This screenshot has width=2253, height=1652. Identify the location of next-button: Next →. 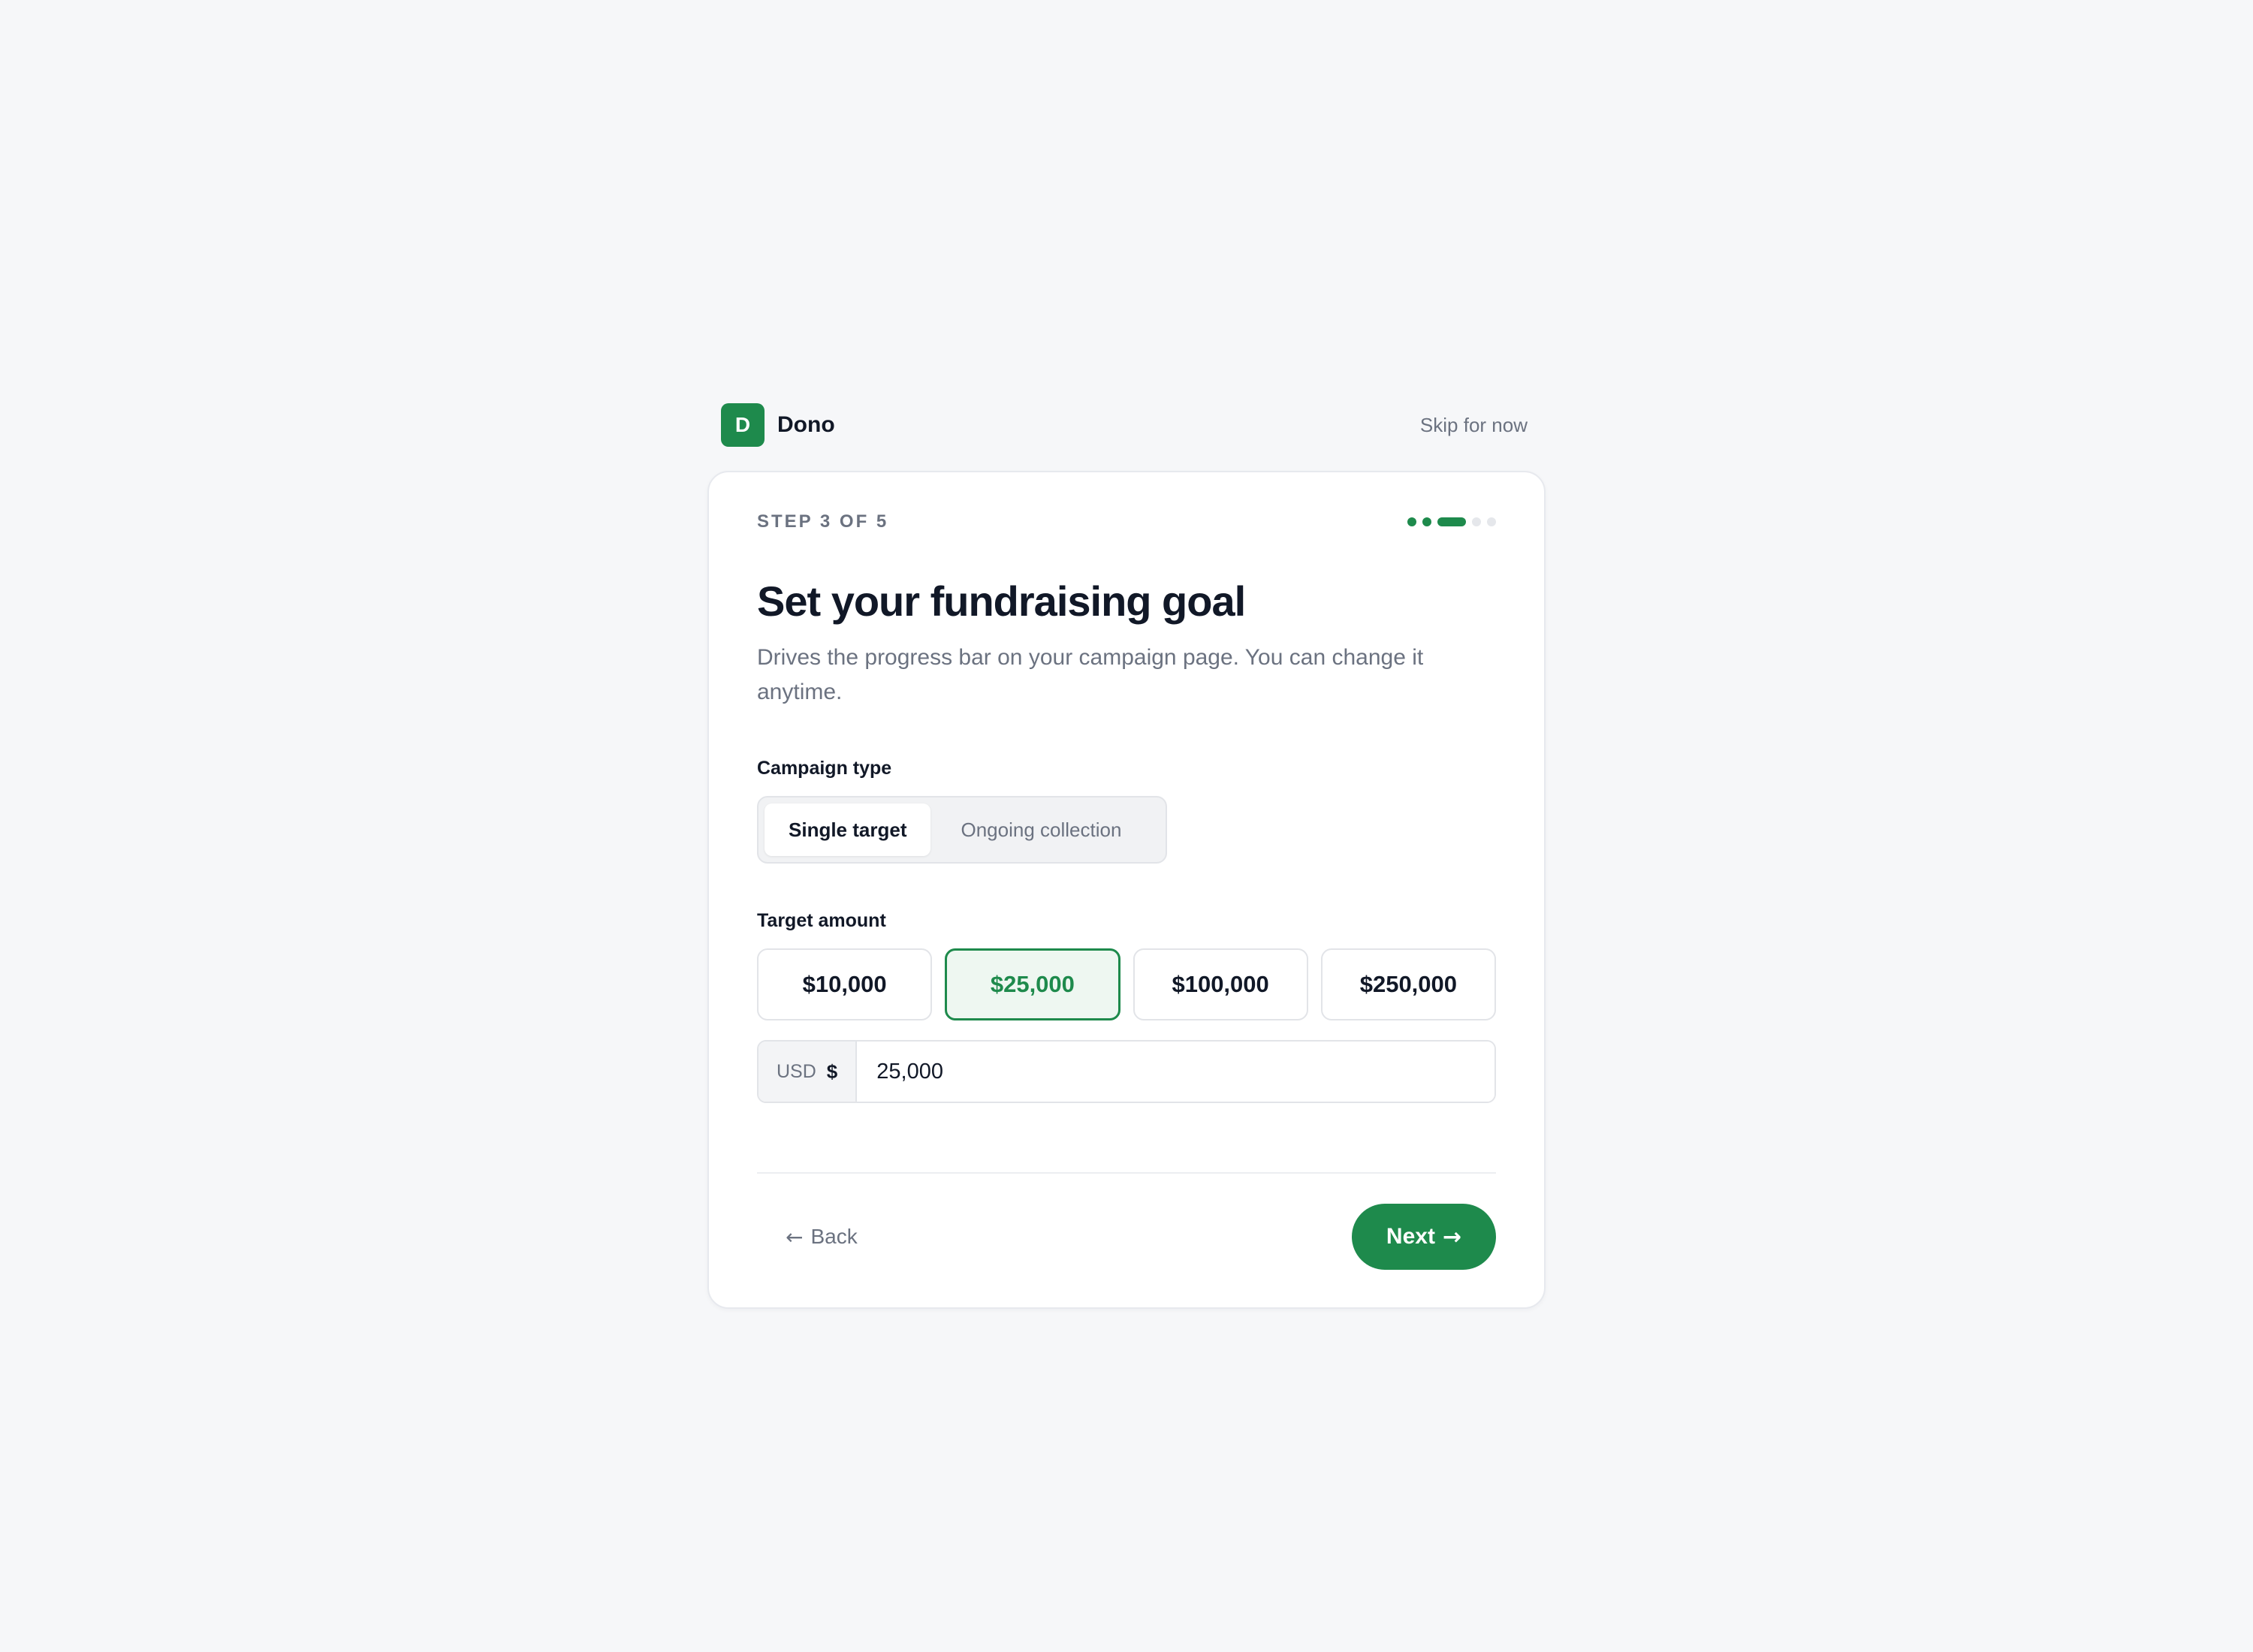
(1424, 1237).